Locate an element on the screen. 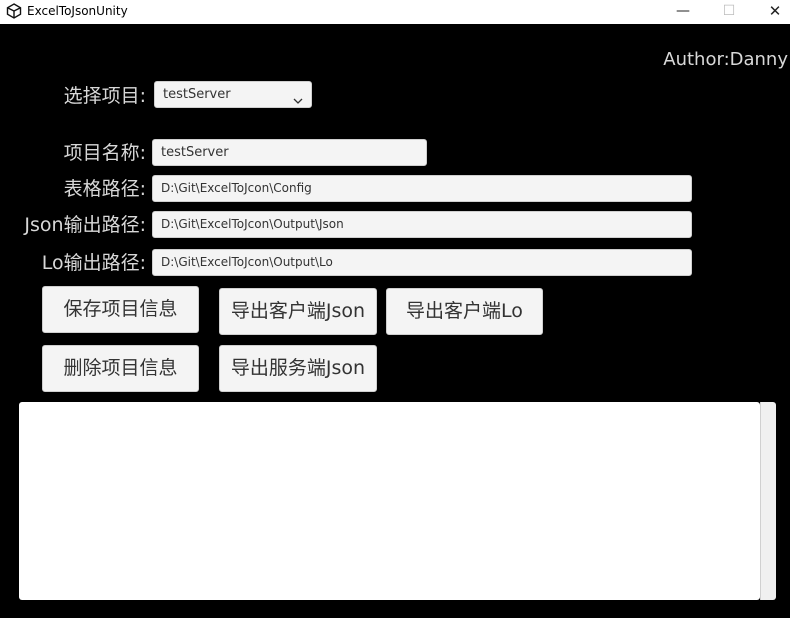 The width and height of the screenshot is (790, 618). maximize-button: ☐ is located at coordinates (729, 12).